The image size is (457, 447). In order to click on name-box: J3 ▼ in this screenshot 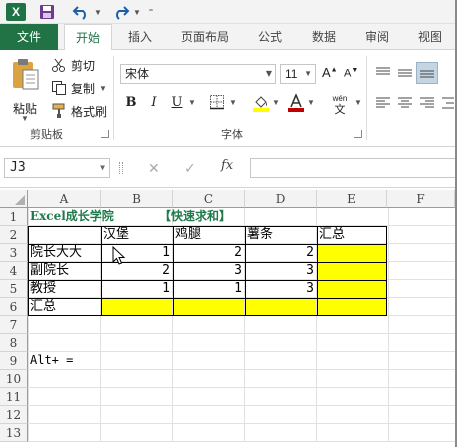, I will do `click(57, 168)`.